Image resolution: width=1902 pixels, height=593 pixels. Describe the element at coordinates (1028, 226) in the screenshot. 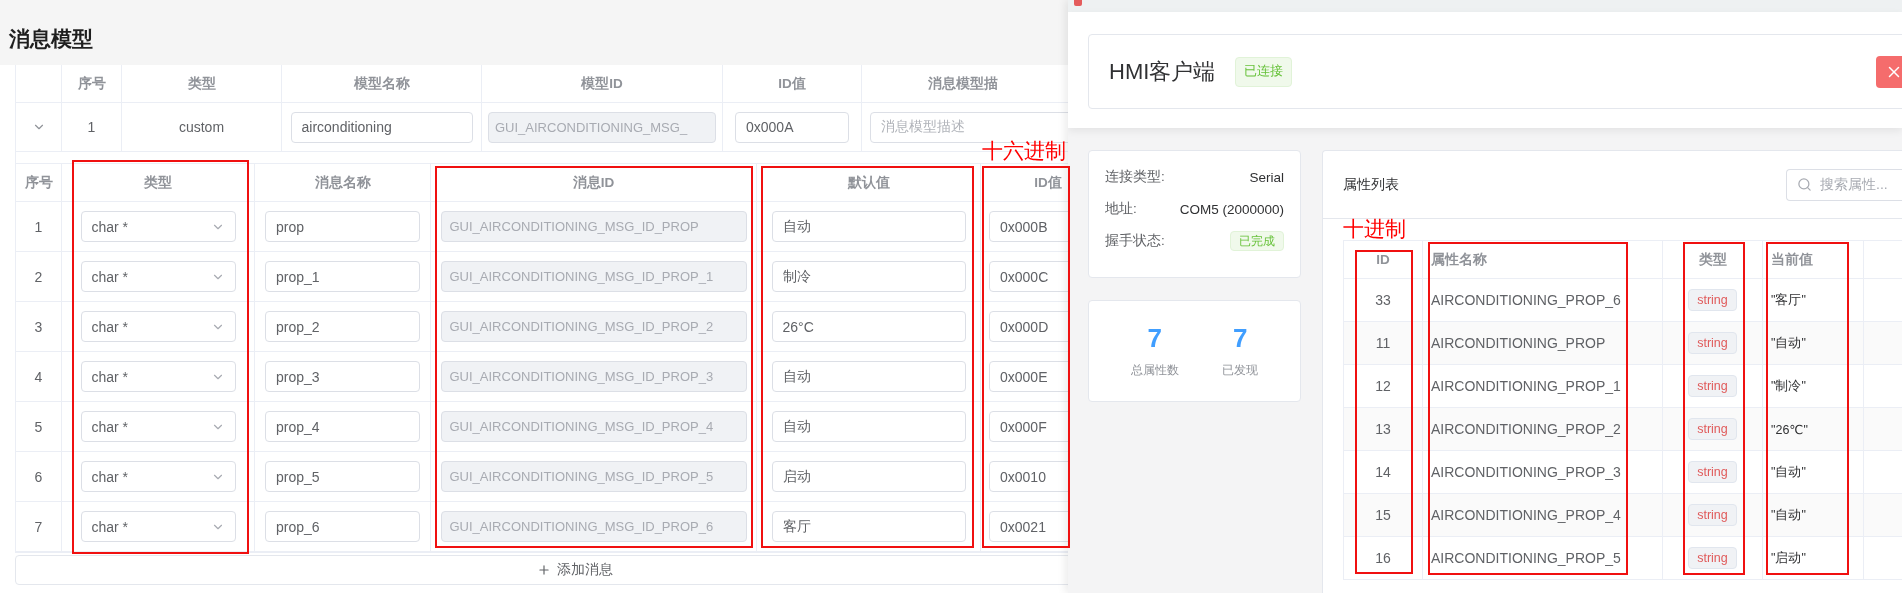

I see `id-value-field: 0x000B` at that location.